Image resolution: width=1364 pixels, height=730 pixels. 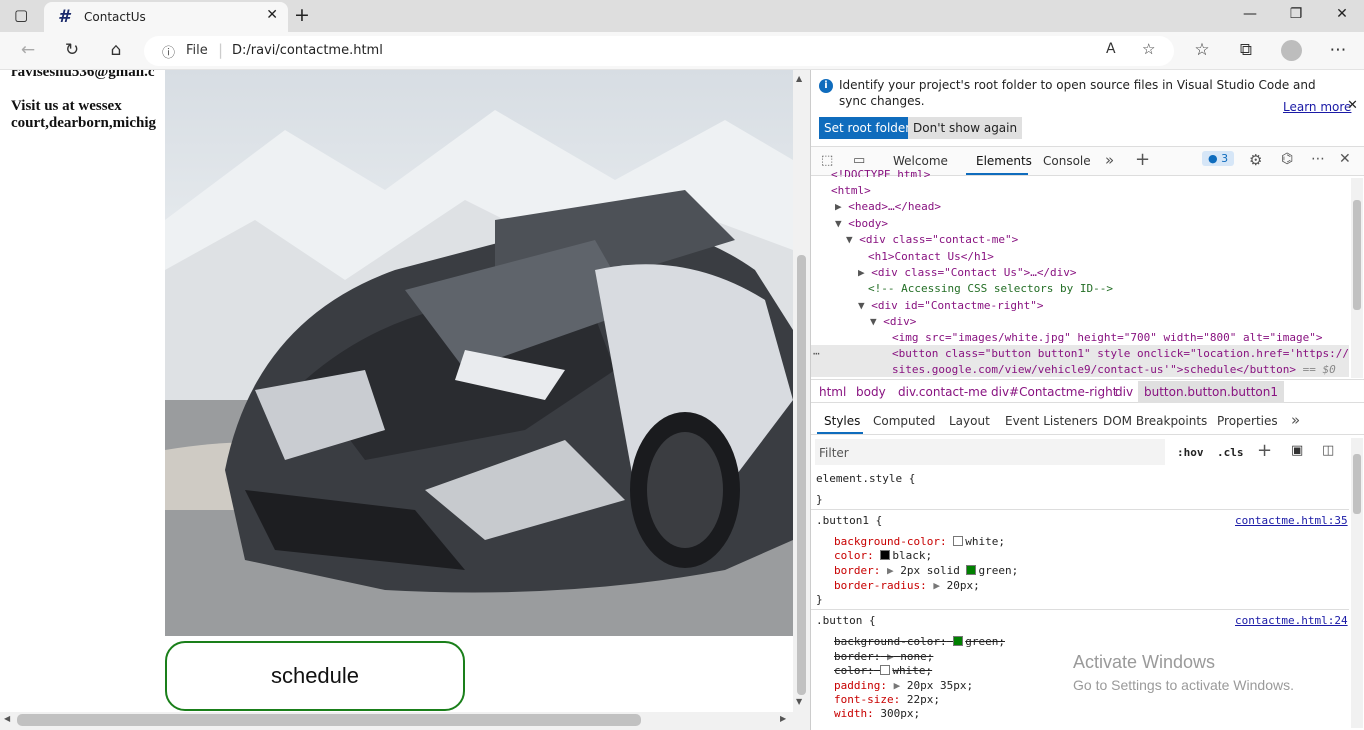 I want to click on restore-icon: ❐, so click(x=1296, y=14).